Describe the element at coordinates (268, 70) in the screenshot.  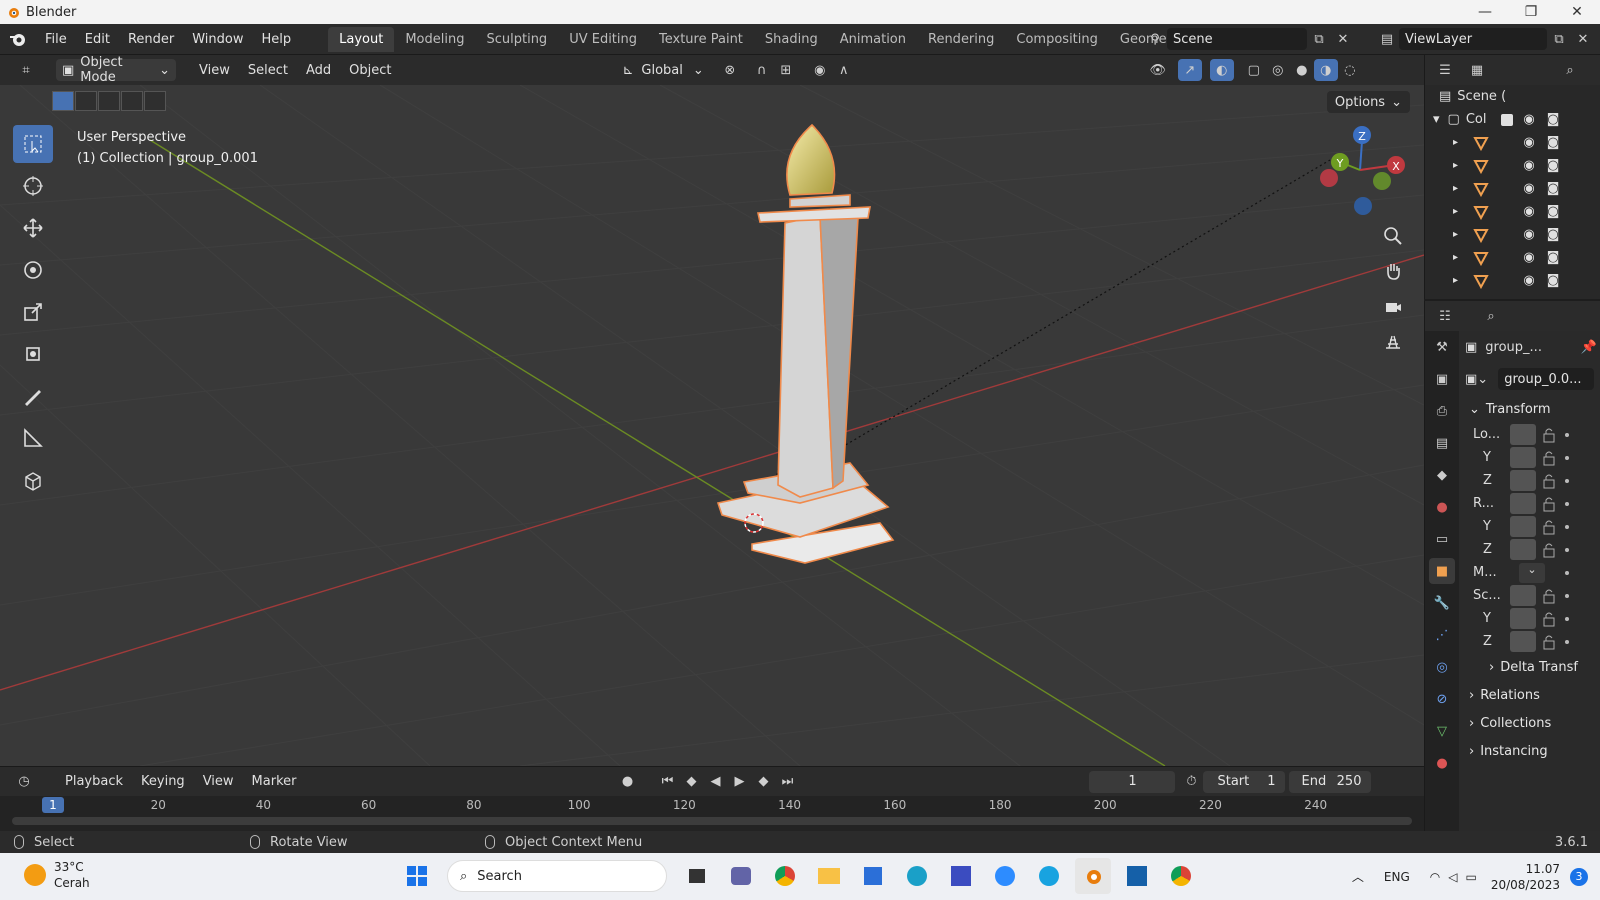
I see `menu-select: Select` at that location.